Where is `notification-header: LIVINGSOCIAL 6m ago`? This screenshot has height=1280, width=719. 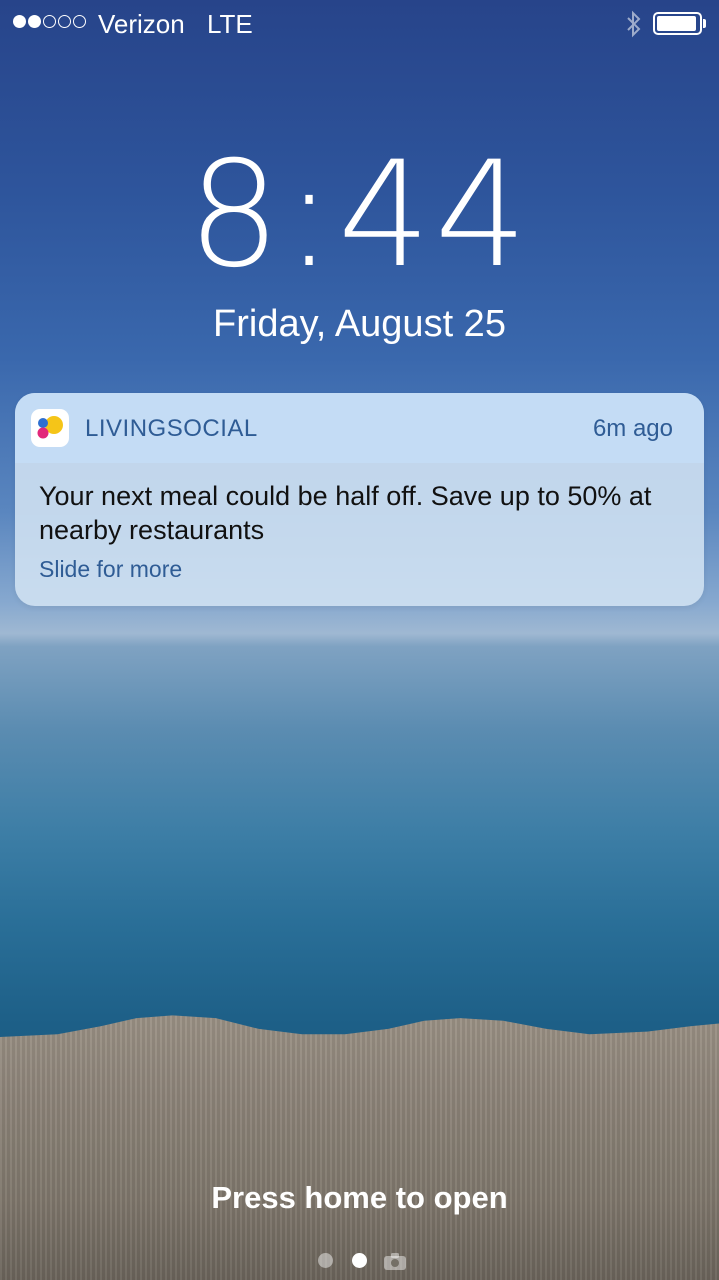 notification-header: LIVINGSOCIAL 6m ago is located at coordinates (359, 428).